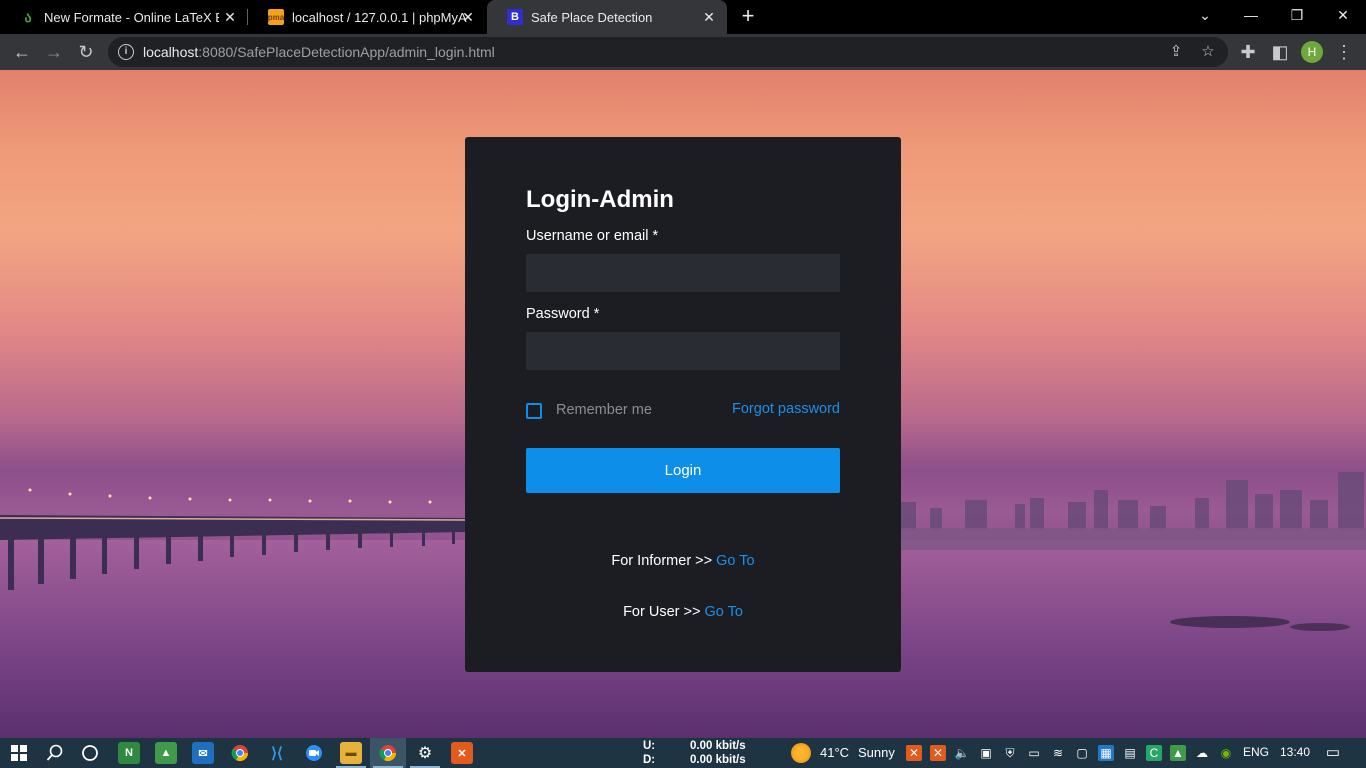 The image size is (1366, 768). I want to click on chrome-active-icon, so click(388, 755).